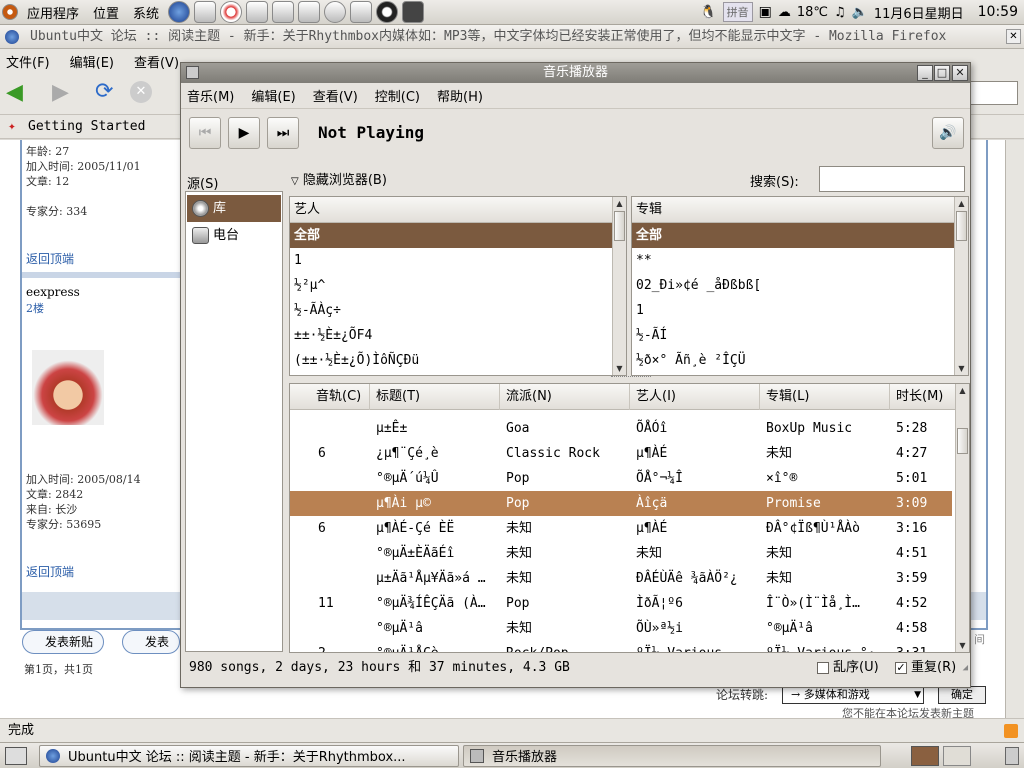 The width and height of the screenshot is (1024, 768). What do you see at coordinates (340, 397) in the screenshot?
I see `col-track: 音轨(C)` at bounding box center [340, 397].